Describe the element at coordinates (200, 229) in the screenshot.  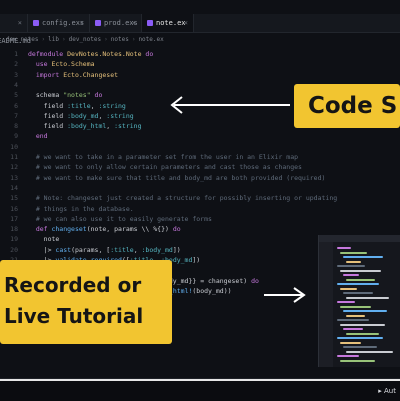
I see `code-line: 18 def changeset(note, params \\ %{}) do` at that location.